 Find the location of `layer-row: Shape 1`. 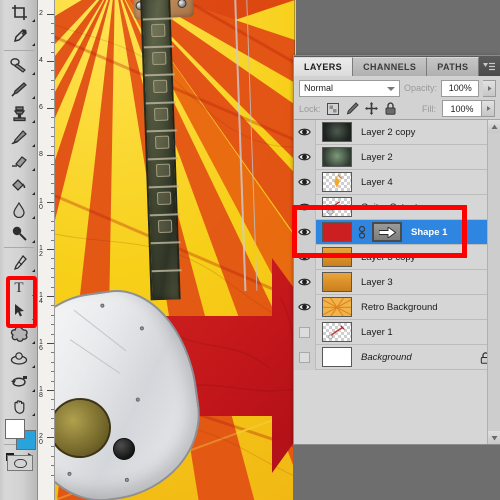

layer-row: Shape 1 is located at coordinates (397, 232).